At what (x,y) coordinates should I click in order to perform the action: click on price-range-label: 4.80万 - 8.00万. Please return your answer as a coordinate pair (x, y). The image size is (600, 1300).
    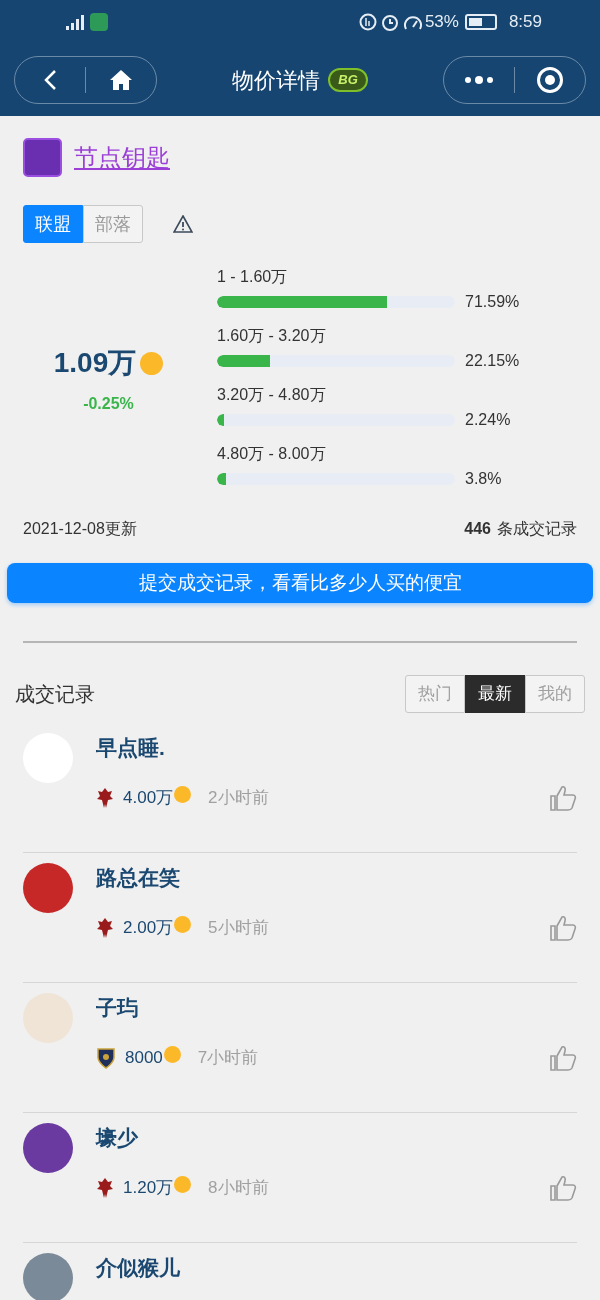
    Looking at the image, I should click on (272, 454).